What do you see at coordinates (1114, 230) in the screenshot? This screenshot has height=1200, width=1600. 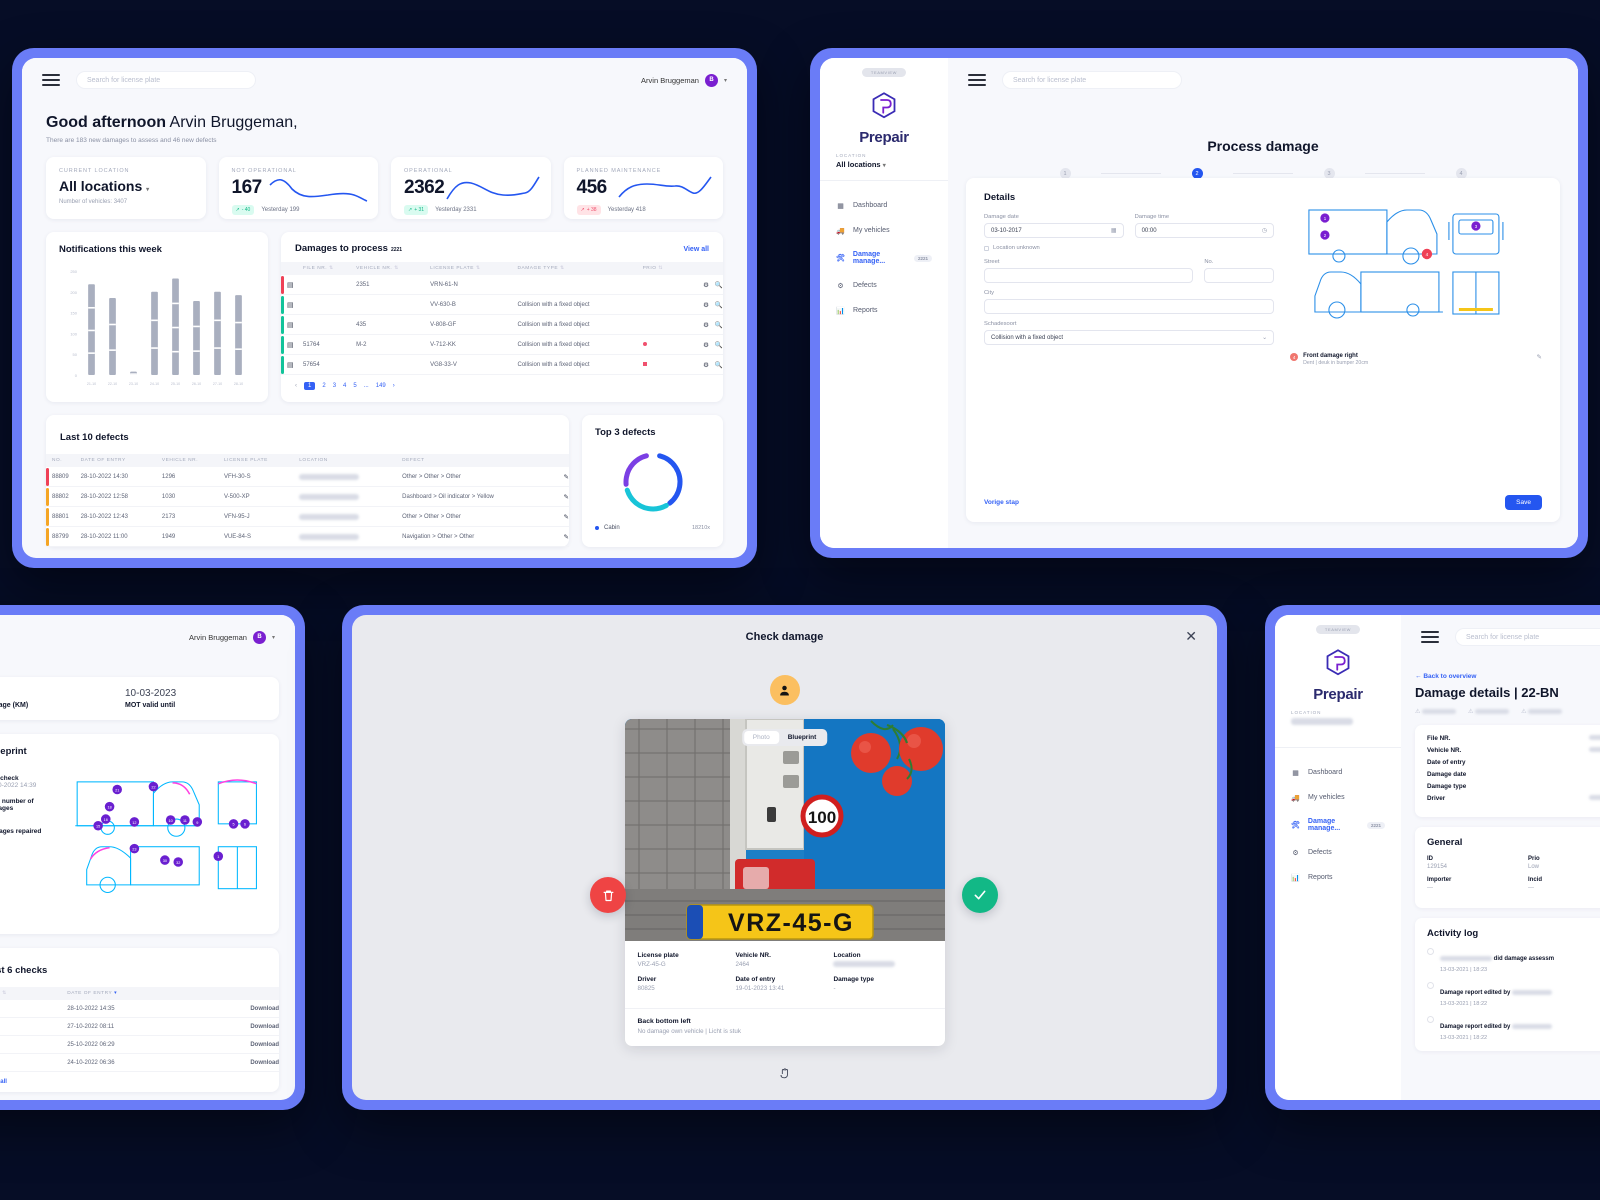 I see `calendar-icon: ▦` at bounding box center [1114, 230].